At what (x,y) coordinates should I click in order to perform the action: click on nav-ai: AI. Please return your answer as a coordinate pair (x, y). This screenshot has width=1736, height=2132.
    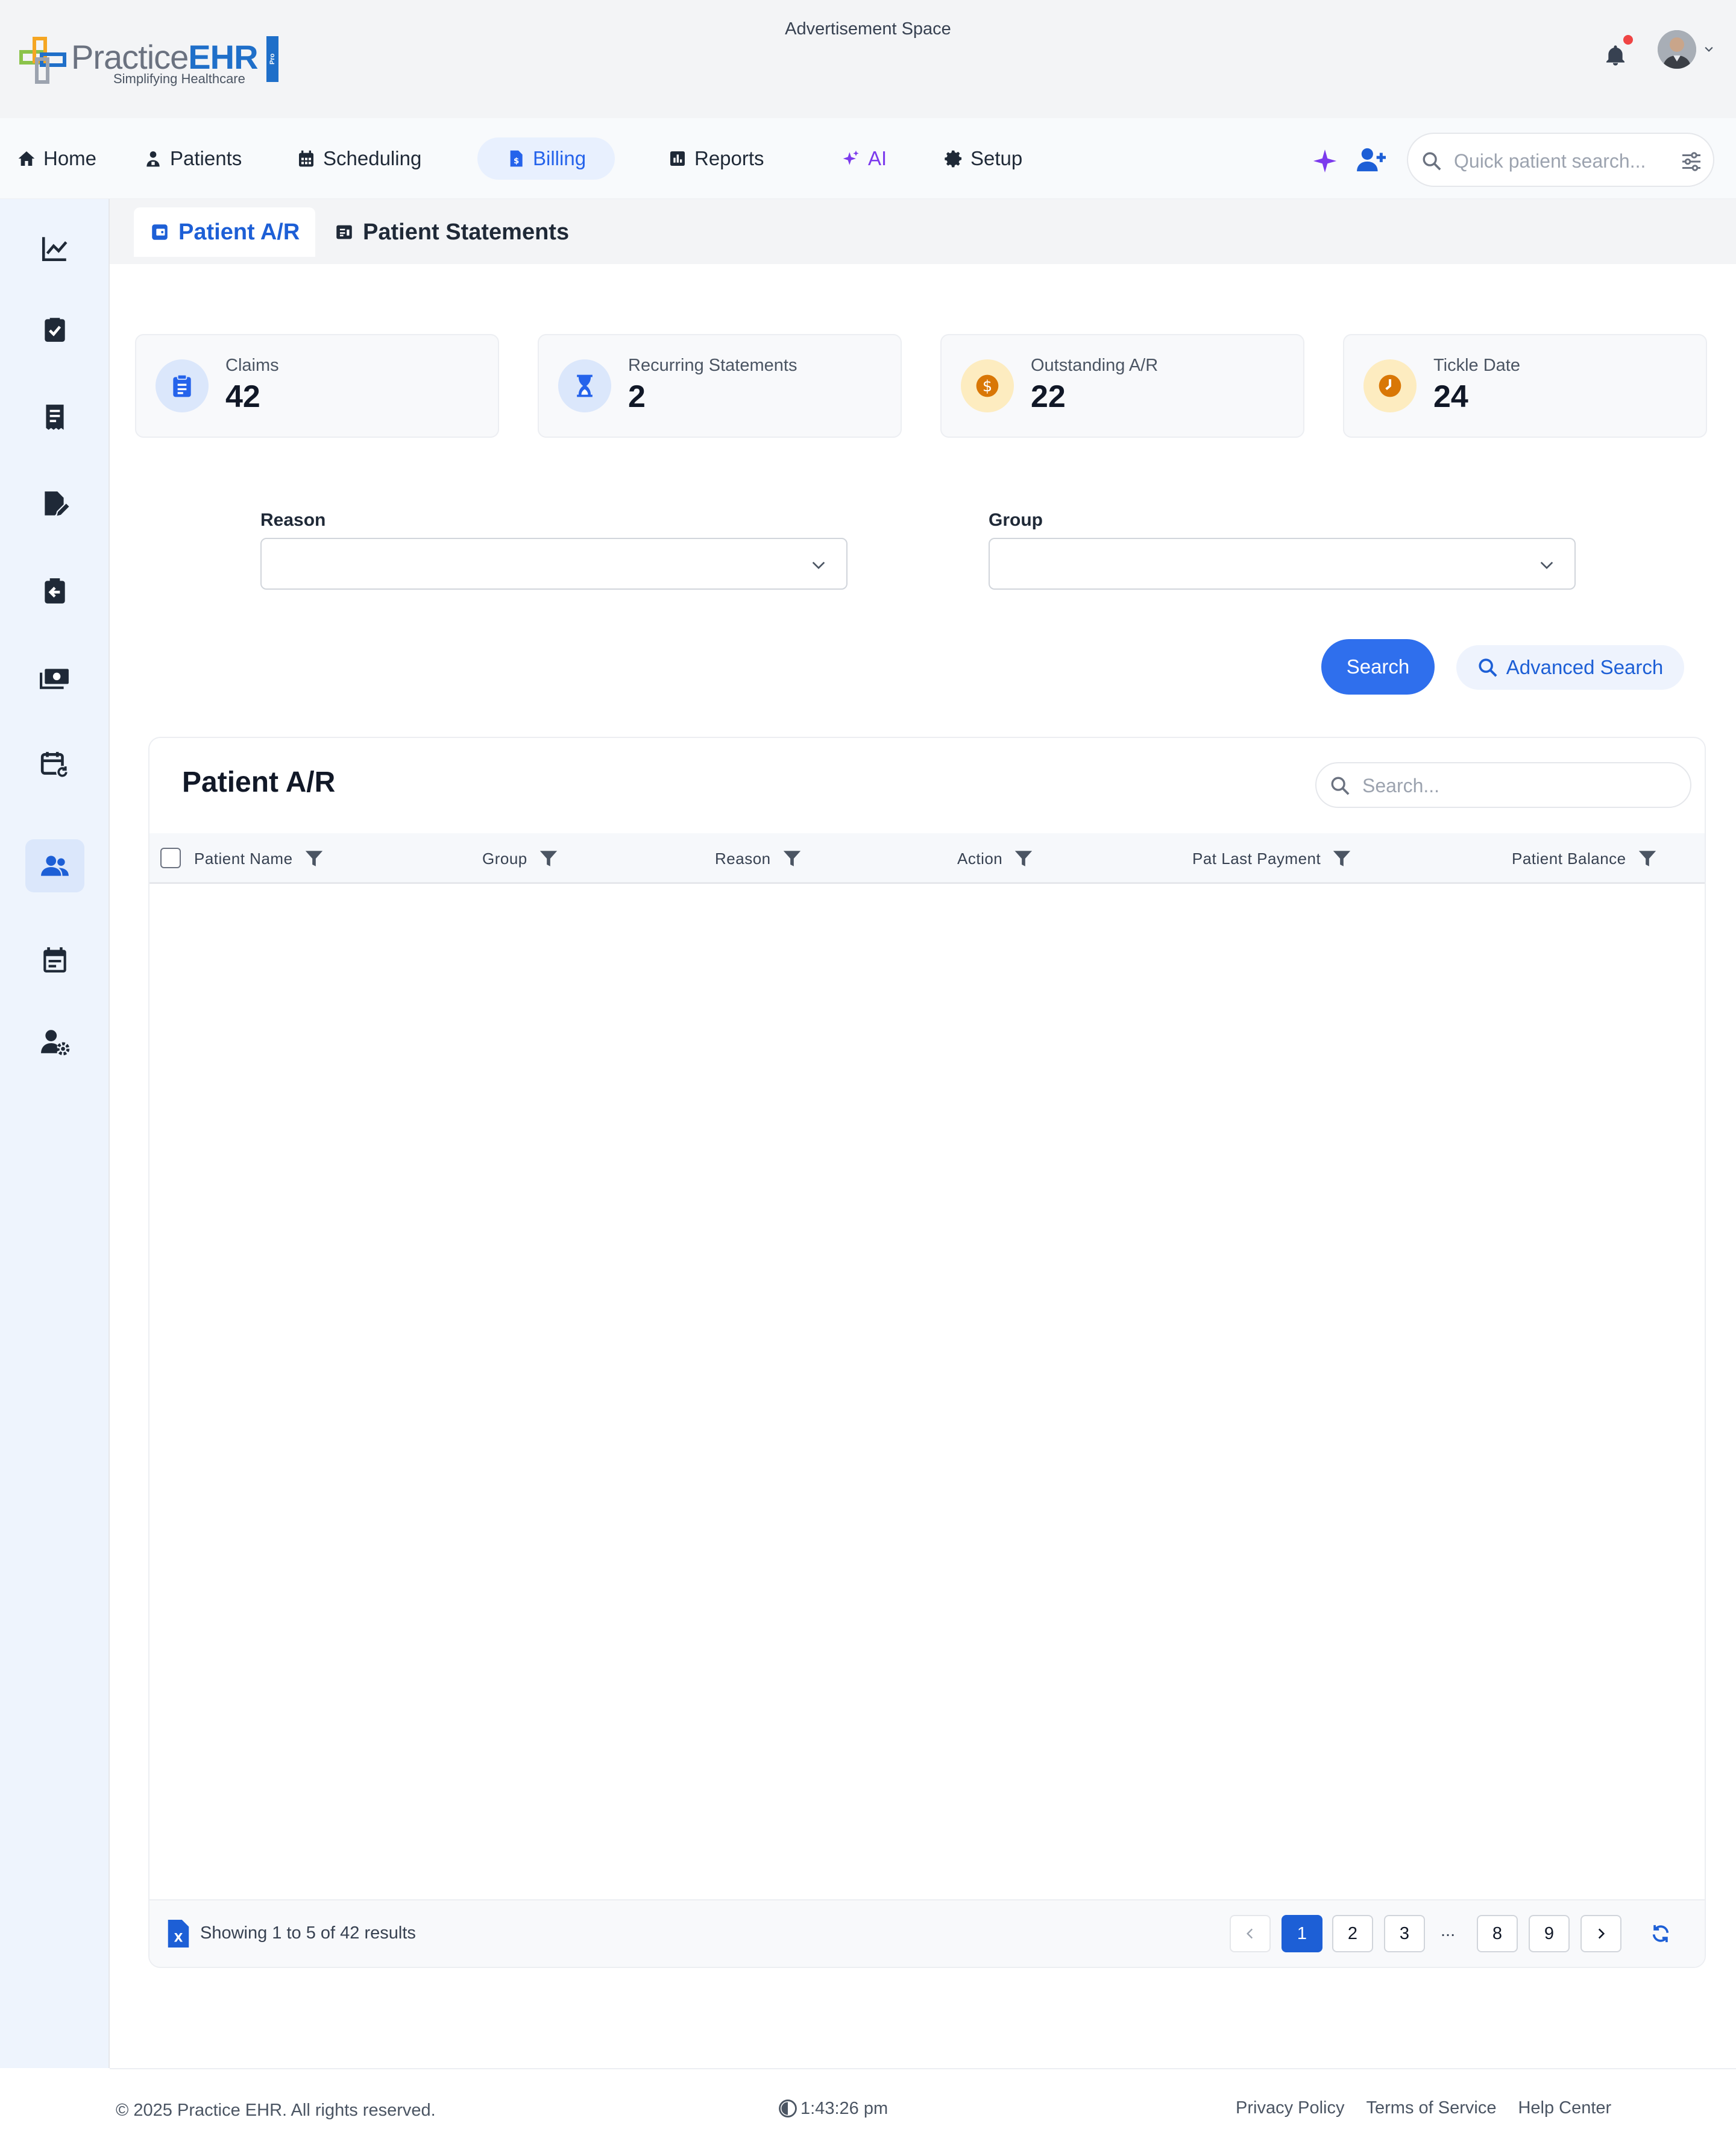
    Looking at the image, I should click on (864, 158).